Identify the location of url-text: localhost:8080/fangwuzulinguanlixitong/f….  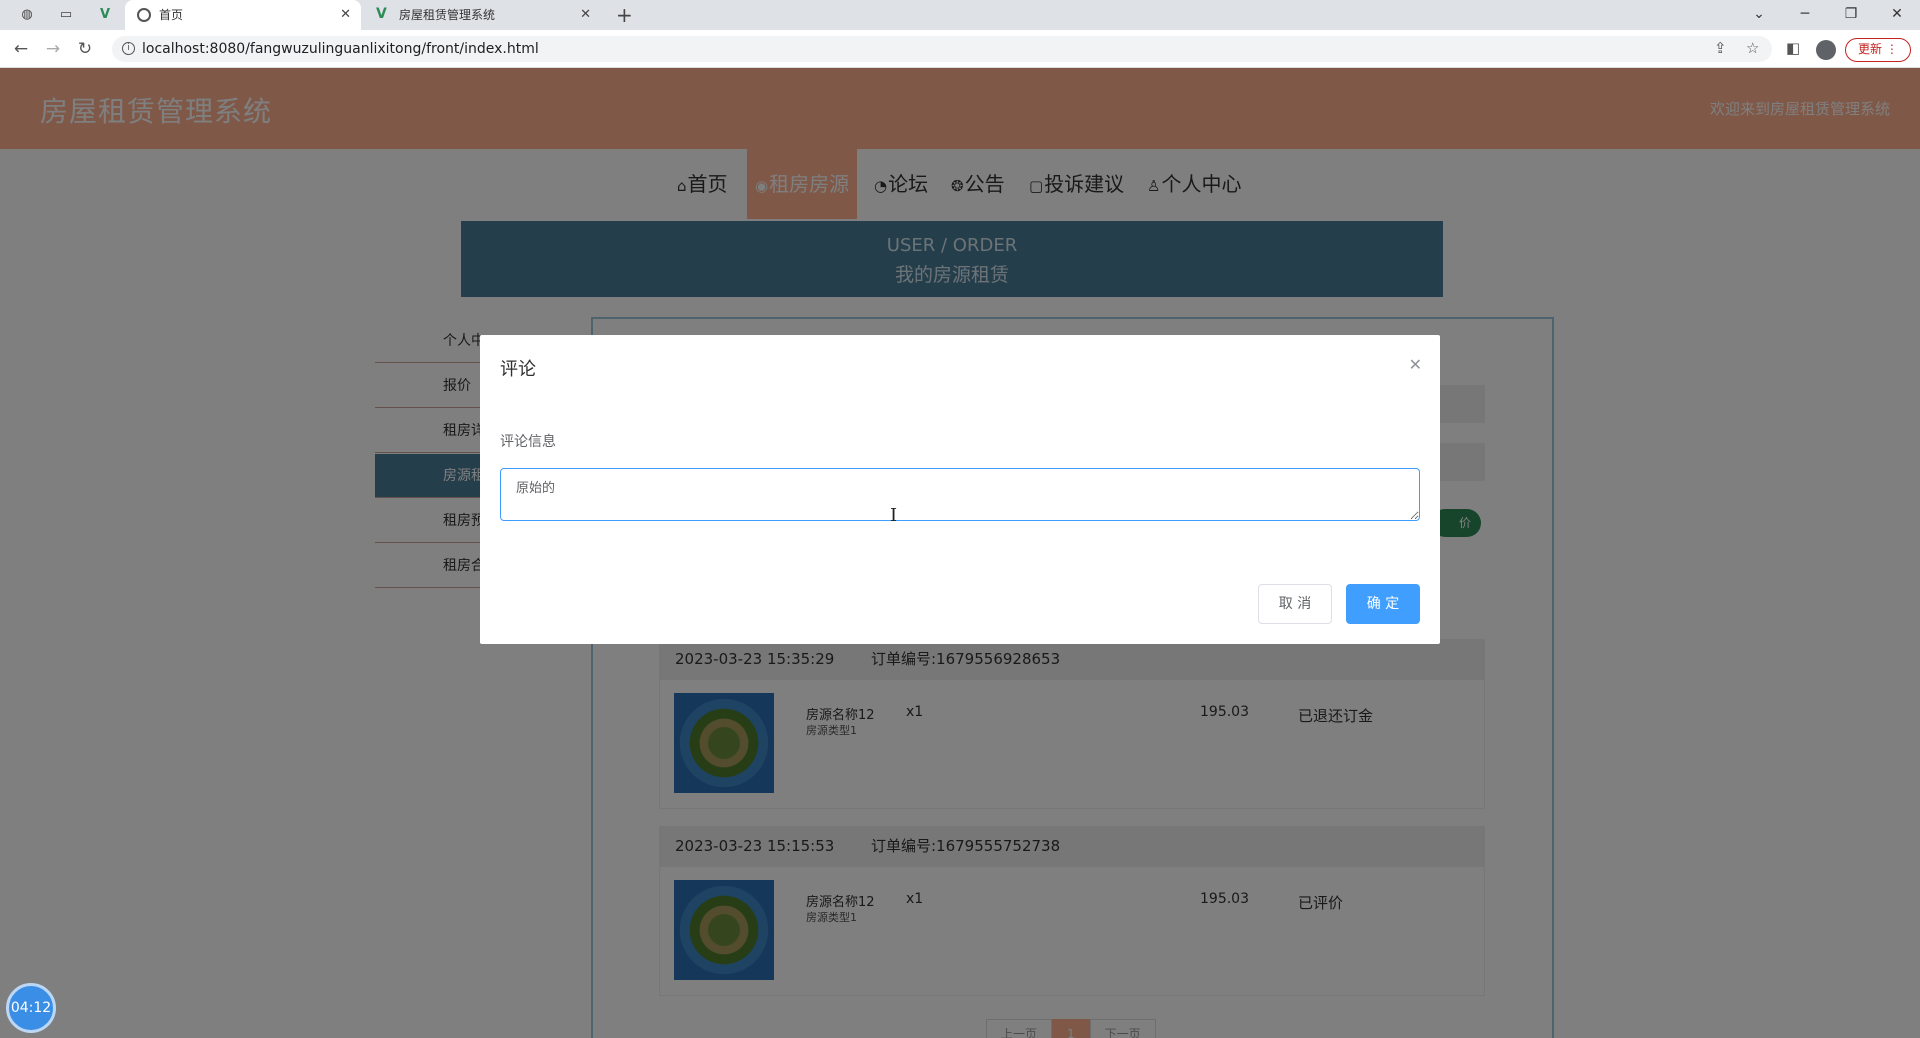
(340, 49).